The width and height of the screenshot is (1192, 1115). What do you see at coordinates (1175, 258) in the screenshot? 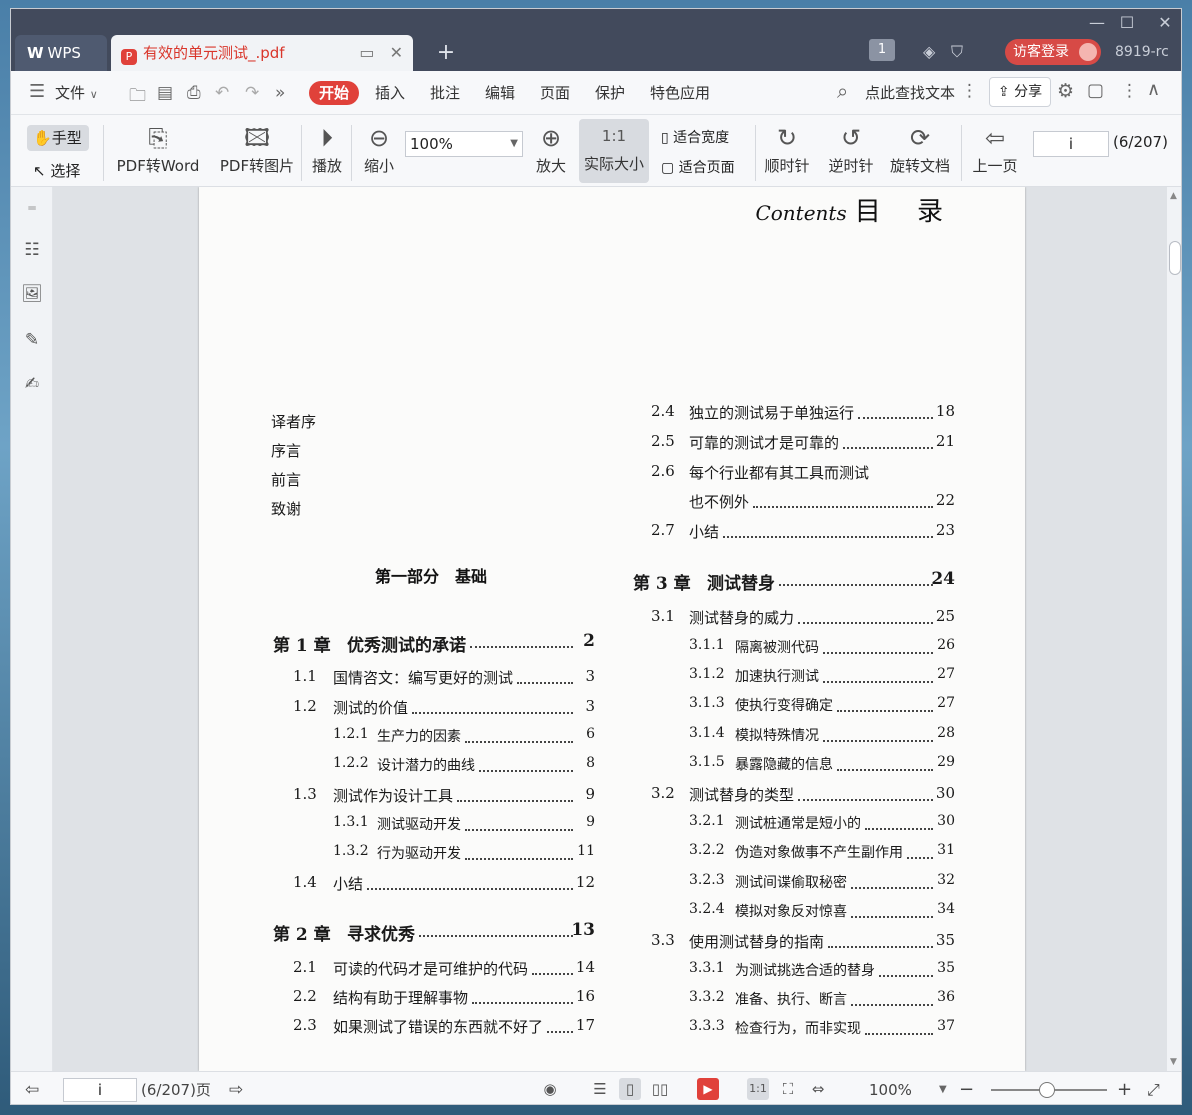
I see `scroll-thumb` at bounding box center [1175, 258].